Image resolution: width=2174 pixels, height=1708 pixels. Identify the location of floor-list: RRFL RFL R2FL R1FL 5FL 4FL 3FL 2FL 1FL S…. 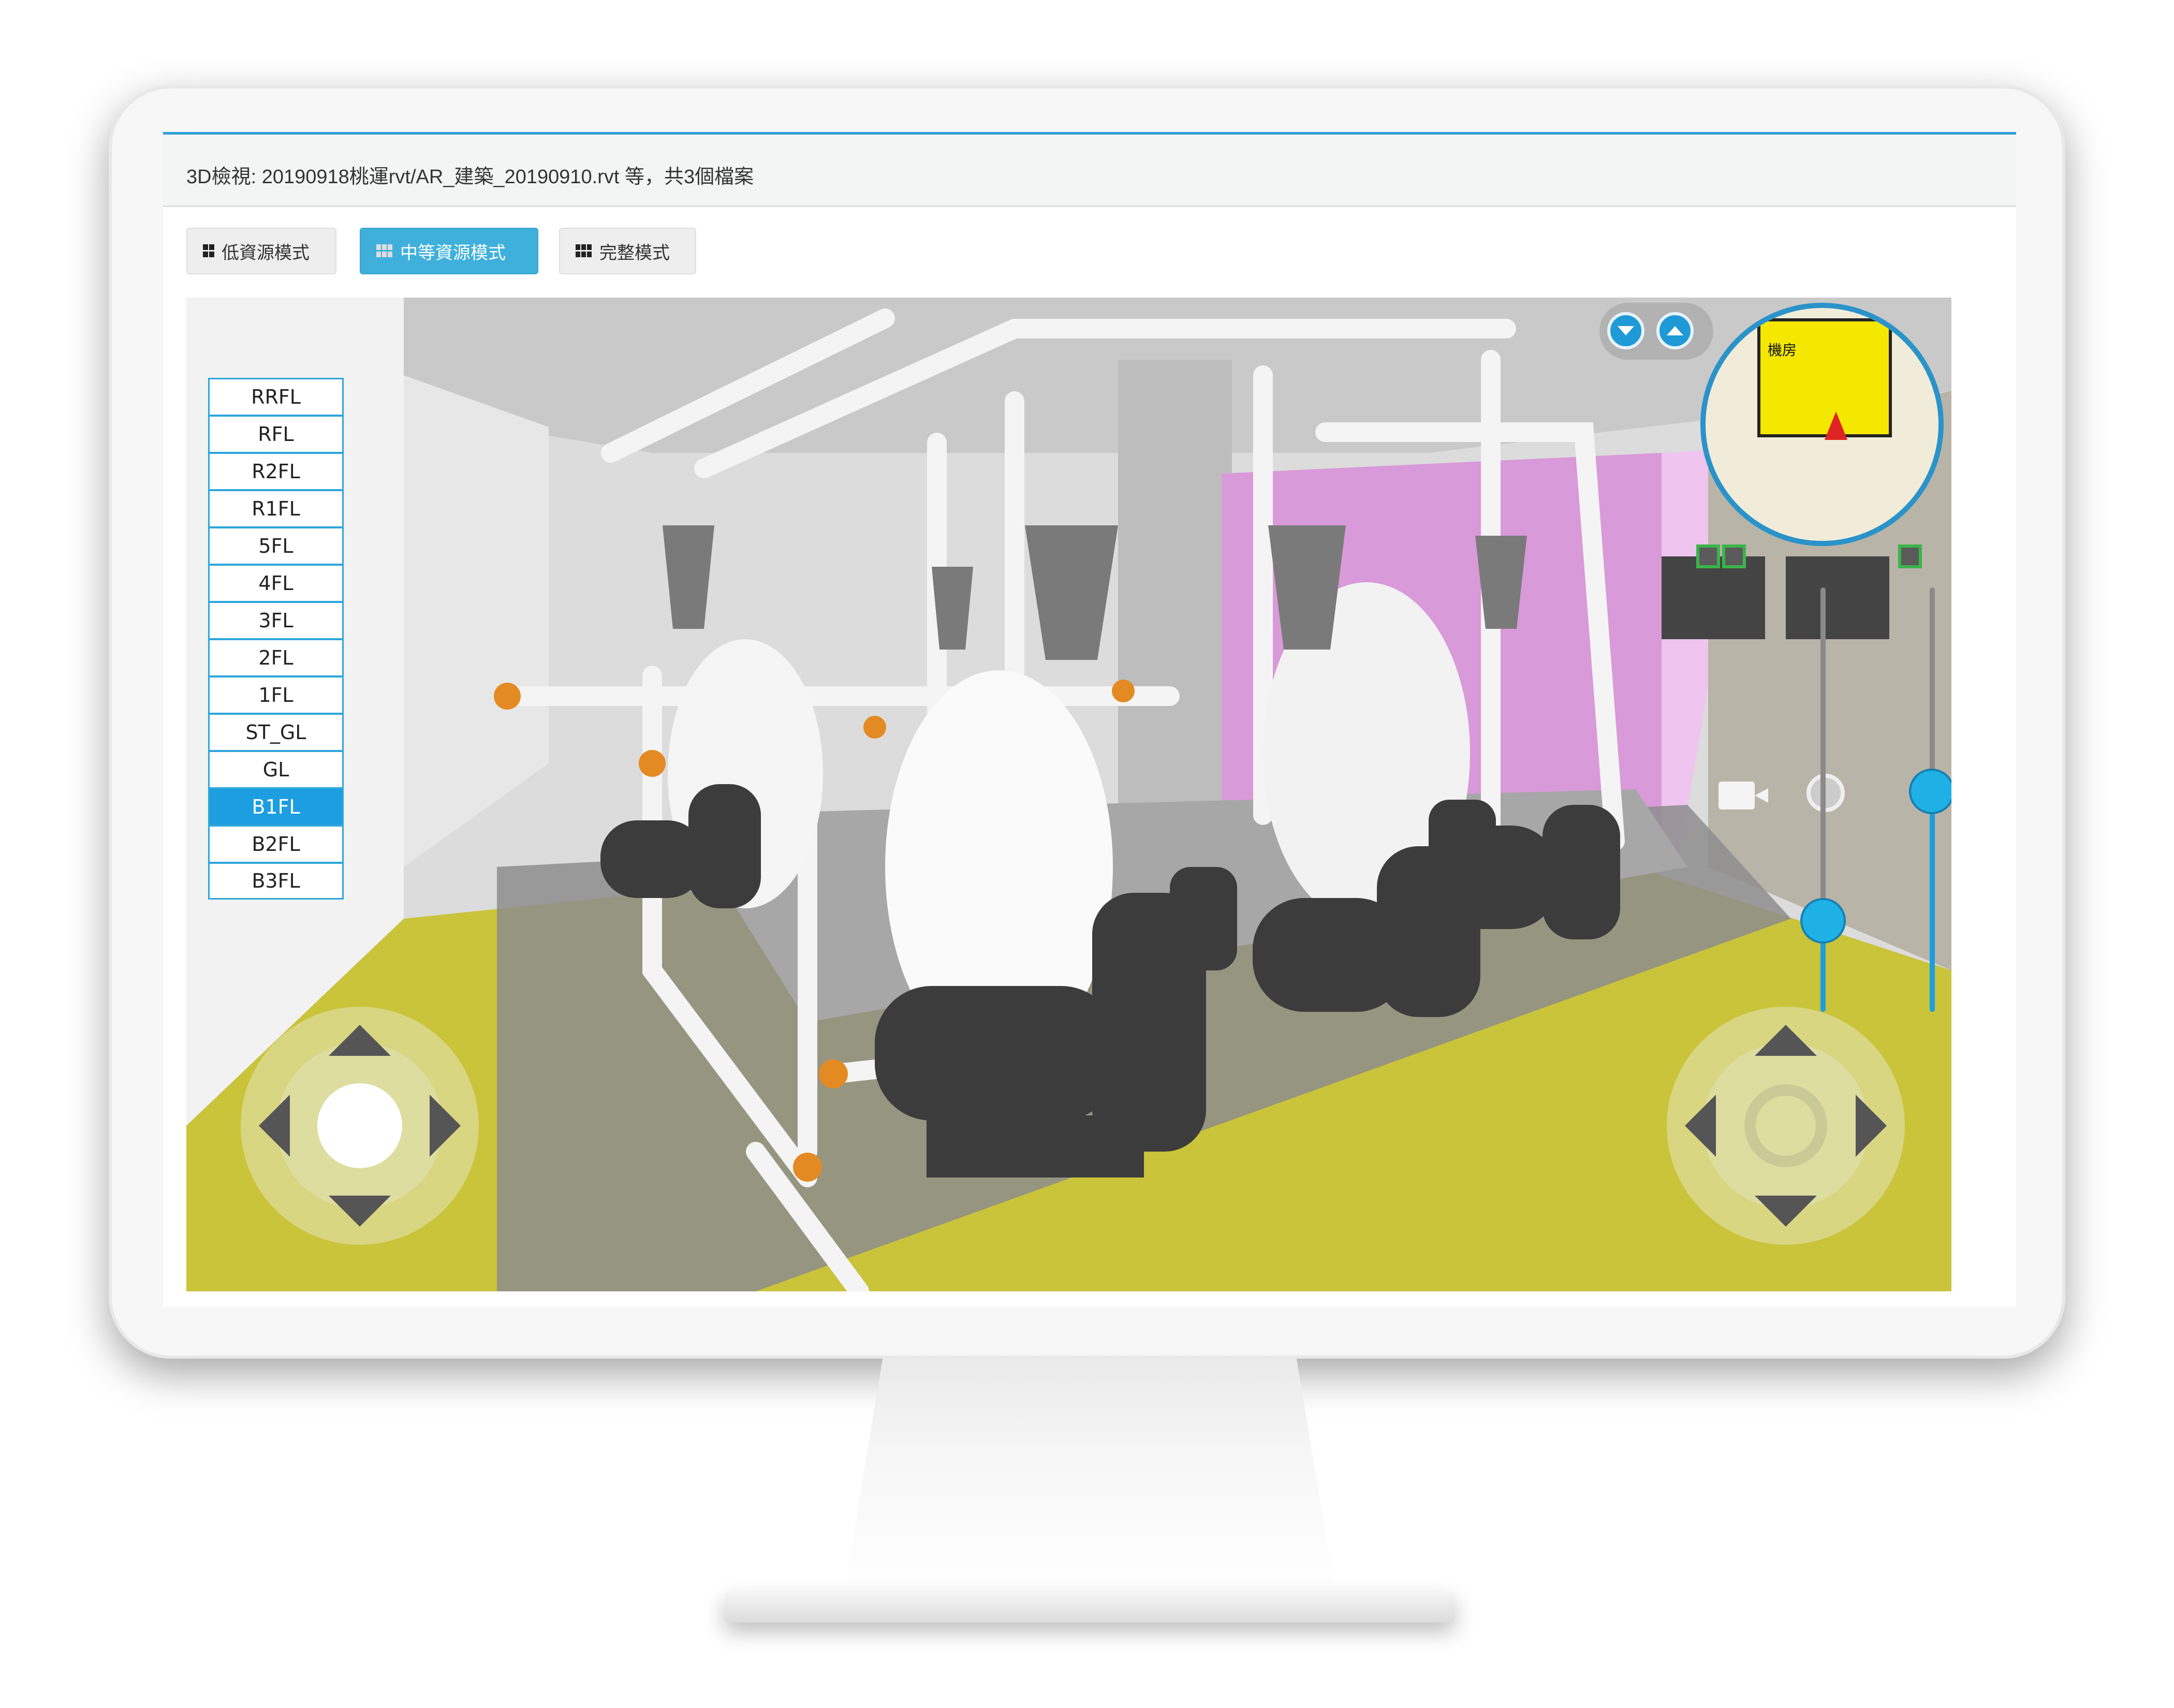
(276, 639).